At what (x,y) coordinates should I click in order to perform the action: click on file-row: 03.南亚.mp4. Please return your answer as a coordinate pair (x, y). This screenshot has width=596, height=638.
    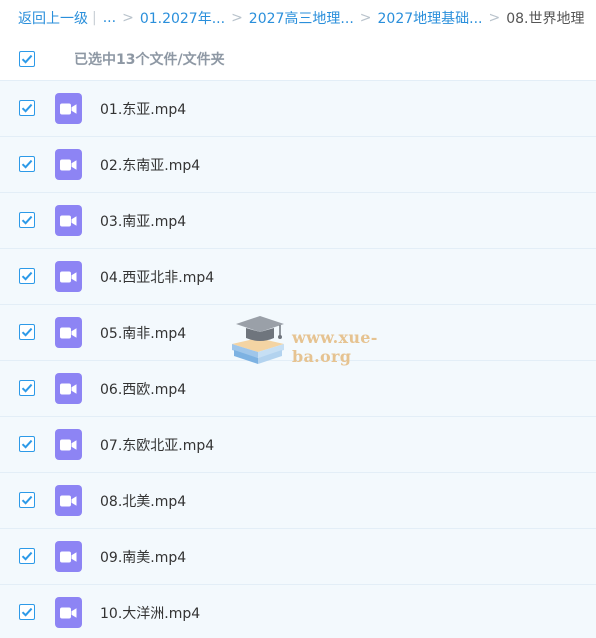
    Looking at the image, I should click on (298, 220).